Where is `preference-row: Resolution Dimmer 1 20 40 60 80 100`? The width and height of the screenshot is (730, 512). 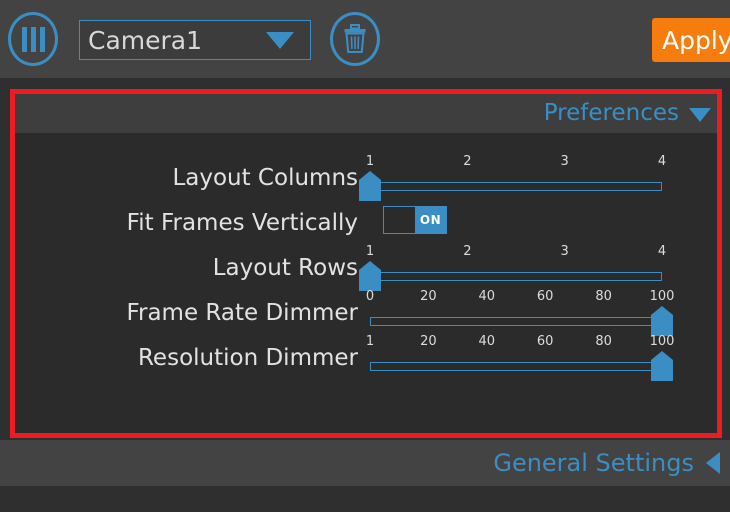 preference-row: Resolution Dimmer 1 20 40 60 80 100 is located at coordinates (366, 357).